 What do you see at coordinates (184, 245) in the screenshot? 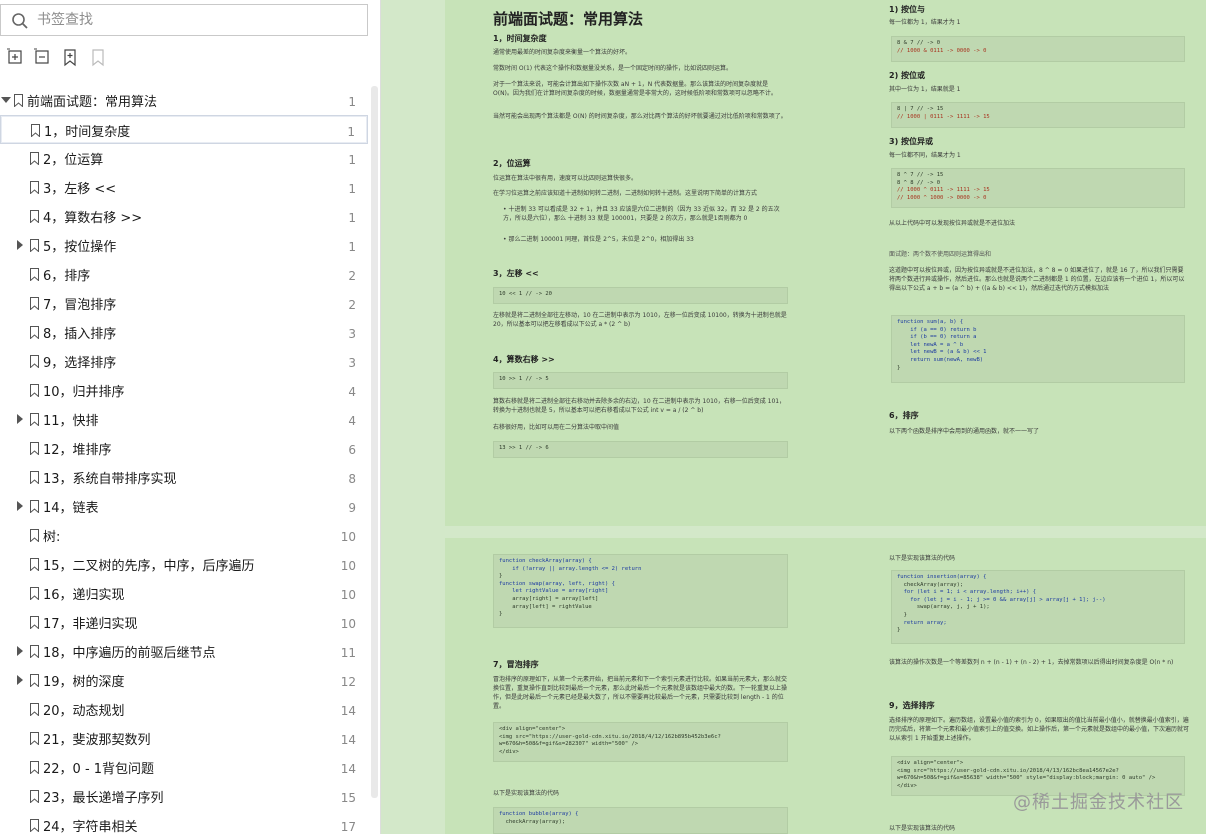
I see `bookmark-item: 5，按位操作 1` at bounding box center [184, 245].